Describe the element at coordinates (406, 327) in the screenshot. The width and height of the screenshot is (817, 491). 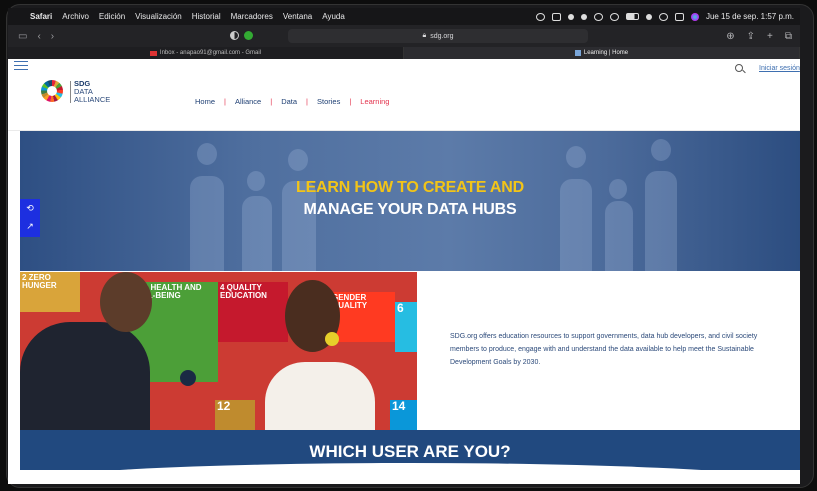
I see `sdg-tile-6: 6` at that location.